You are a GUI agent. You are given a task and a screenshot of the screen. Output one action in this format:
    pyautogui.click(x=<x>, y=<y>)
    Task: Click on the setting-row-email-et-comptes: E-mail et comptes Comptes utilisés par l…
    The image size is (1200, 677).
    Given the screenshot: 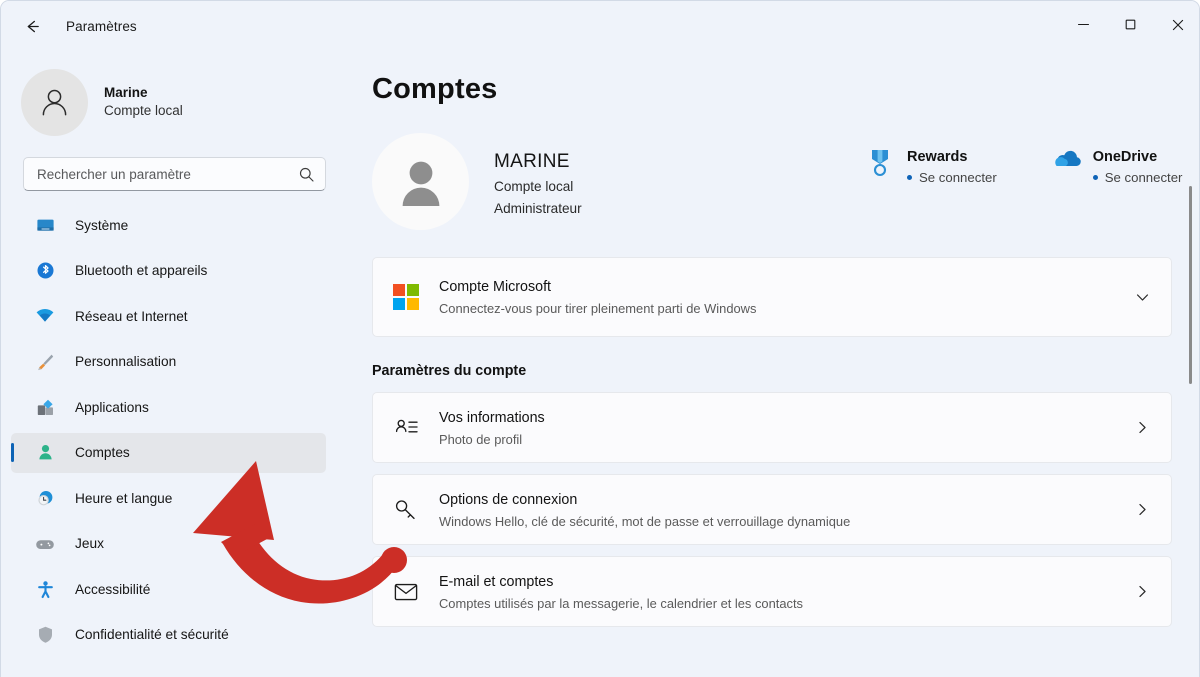 What is the action you would take?
    pyautogui.click(x=772, y=591)
    